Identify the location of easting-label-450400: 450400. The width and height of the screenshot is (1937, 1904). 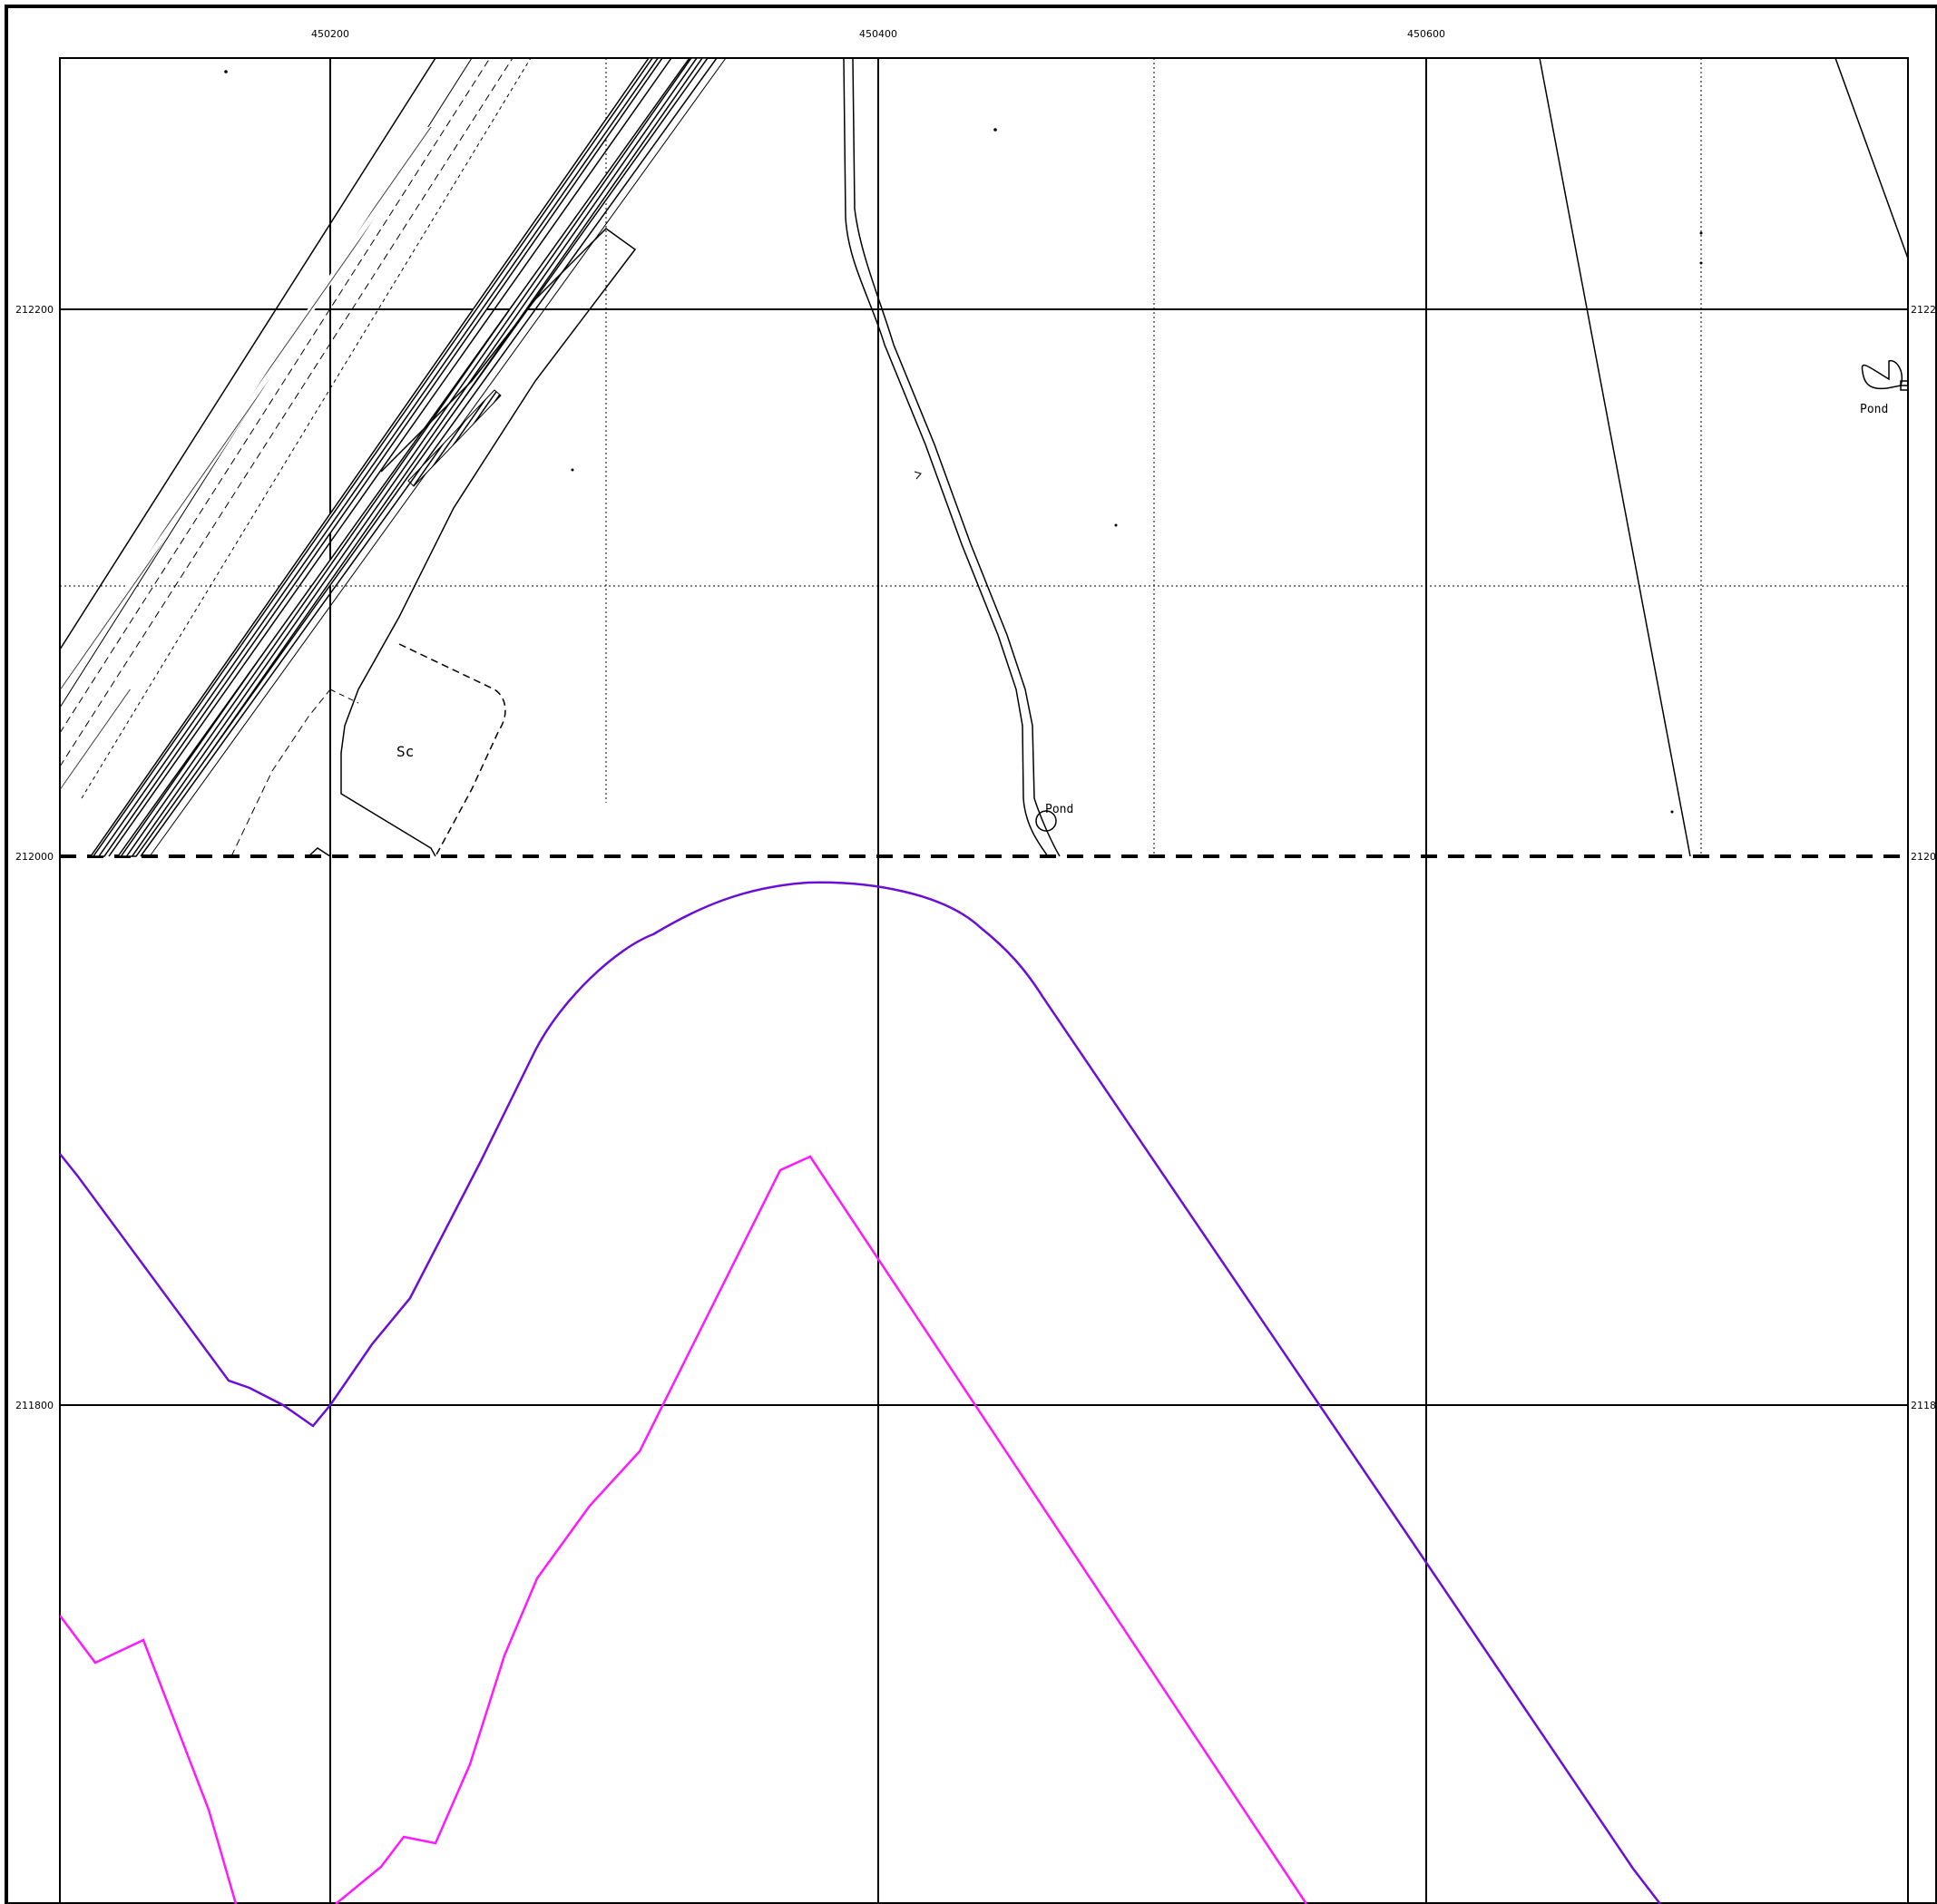
(878, 34).